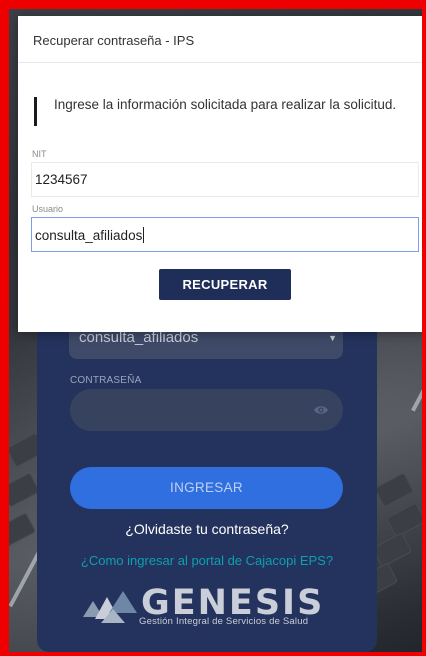 The image size is (426, 656). Describe the element at coordinates (110, 607) in the screenshot. I see `genesis-logo-icon` at that location.